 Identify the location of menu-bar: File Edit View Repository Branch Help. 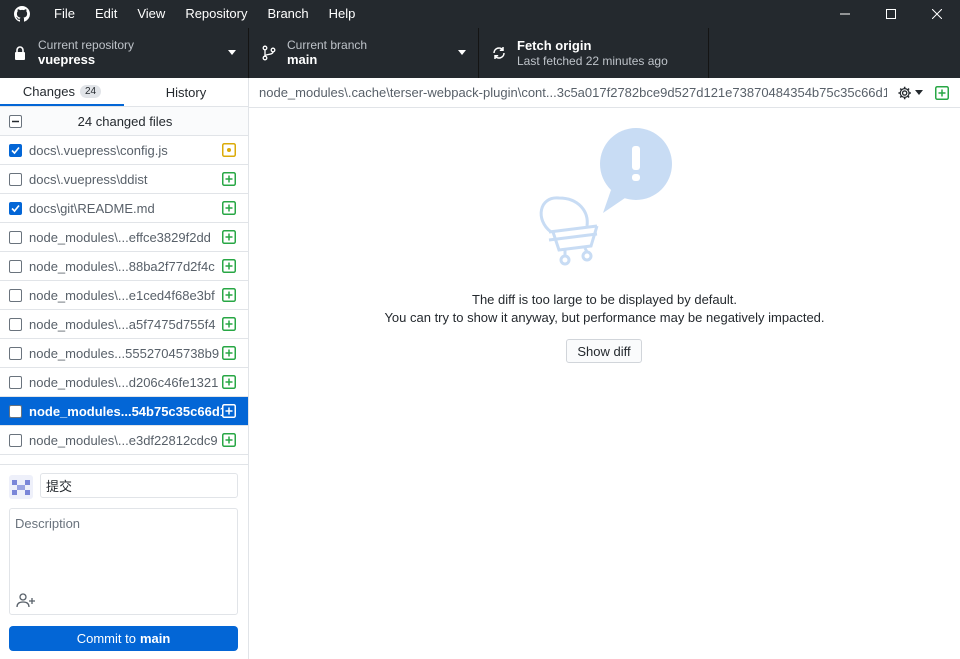
(204, 14).